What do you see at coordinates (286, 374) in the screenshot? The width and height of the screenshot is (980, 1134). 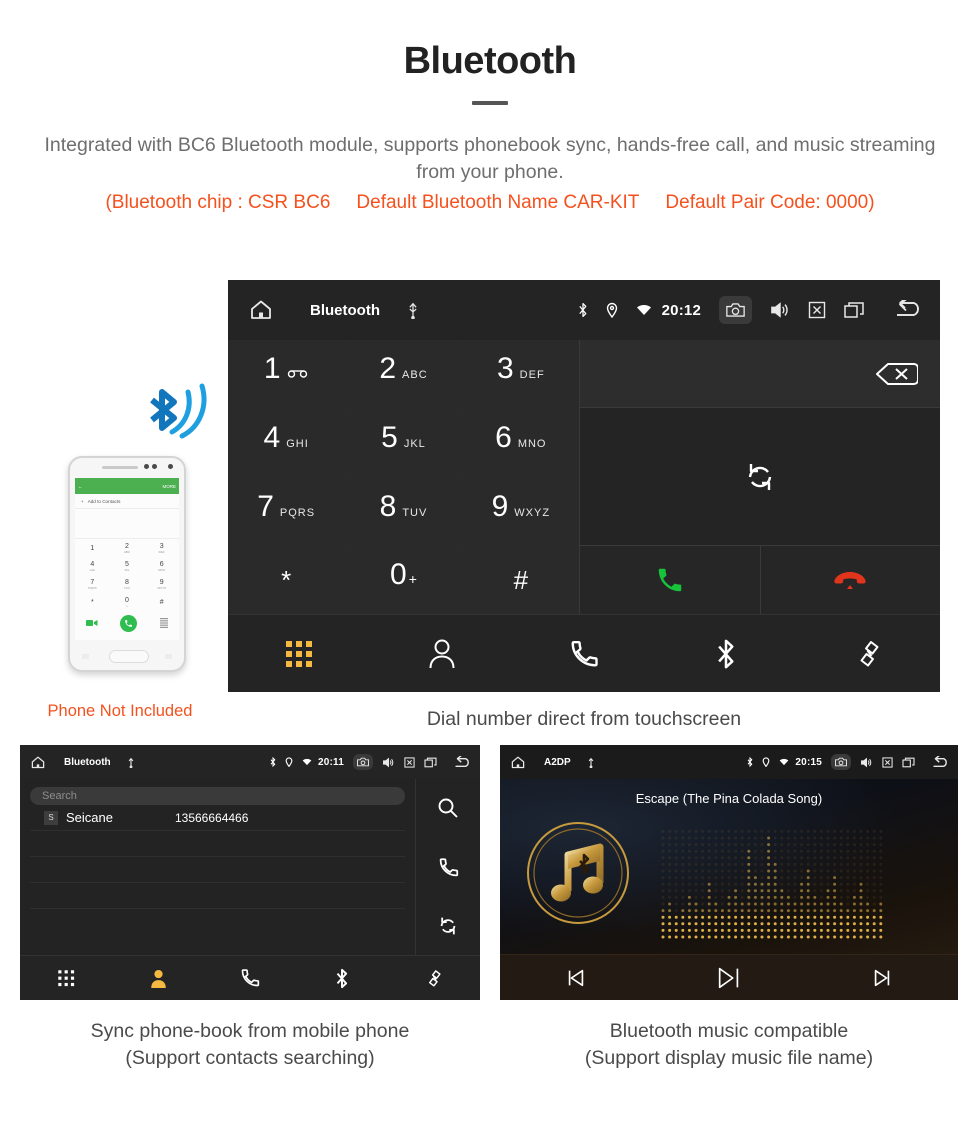 I see `key-1: 1` at bounding box center [286, 374].